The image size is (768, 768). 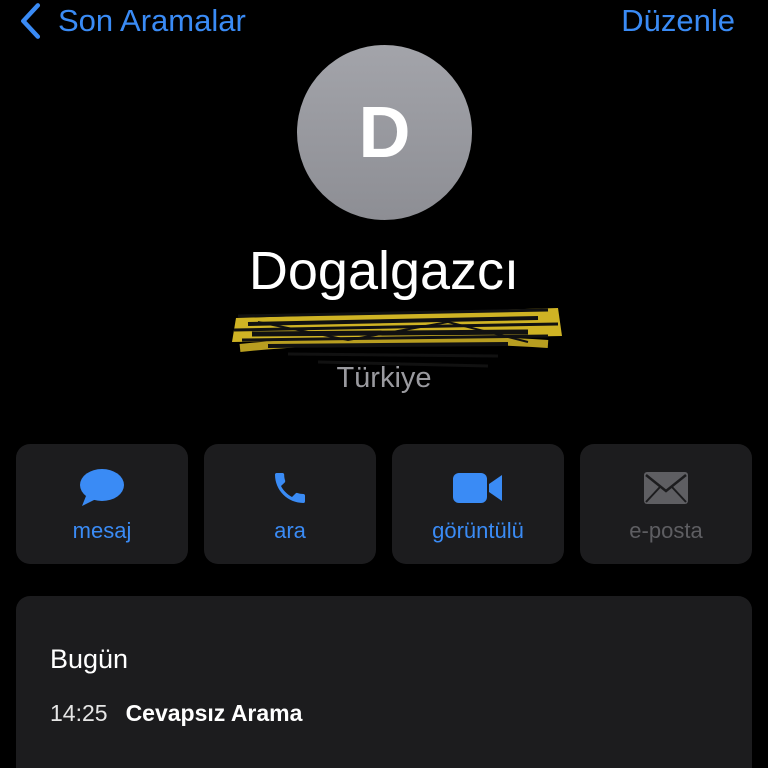 I want to click on phone-icon, so click(x=290, y=488).